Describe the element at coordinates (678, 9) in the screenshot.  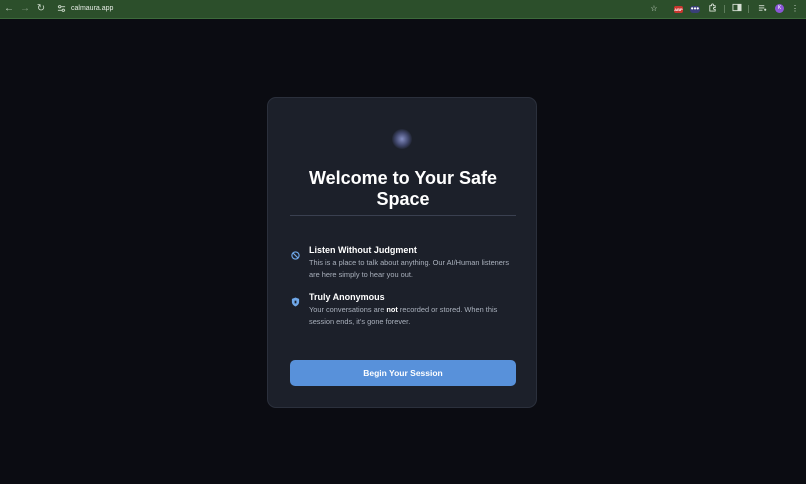
I see `adblock-extension-icon: ABP` at that location.